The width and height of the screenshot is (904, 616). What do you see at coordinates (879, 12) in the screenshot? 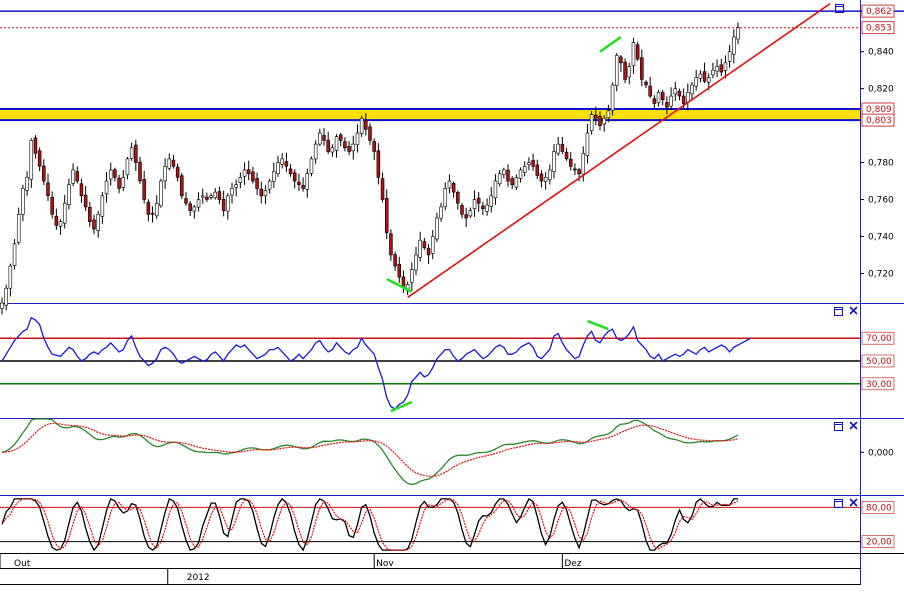
I see `price-label: 0,862` at bounding box center [879, 12].